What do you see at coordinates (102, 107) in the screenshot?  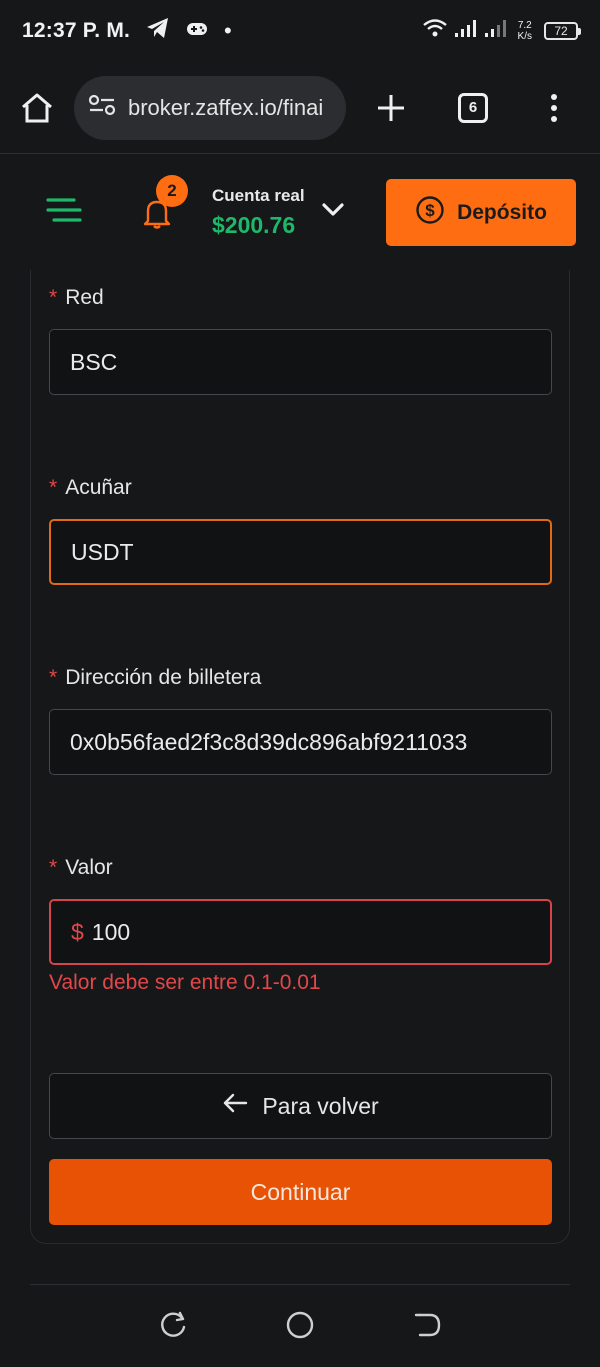 I see `site-settings-icon` at bounding box center [102, 107].